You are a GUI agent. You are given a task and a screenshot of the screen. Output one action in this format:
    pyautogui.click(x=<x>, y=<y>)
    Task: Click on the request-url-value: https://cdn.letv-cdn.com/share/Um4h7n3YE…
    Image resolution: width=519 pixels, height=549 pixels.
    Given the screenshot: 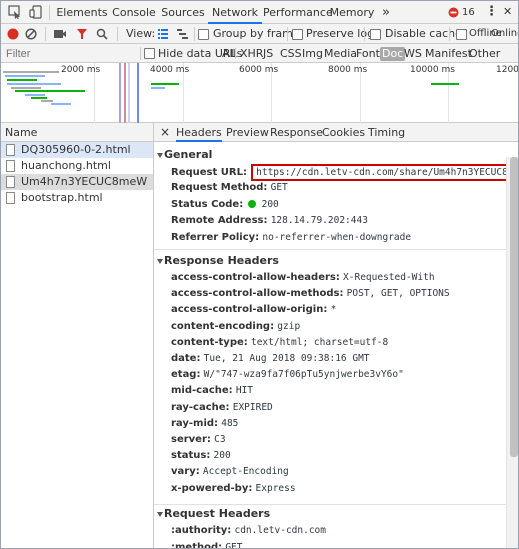 What is the action you would take?
    pyautogui.click(x=384, y=172)
    